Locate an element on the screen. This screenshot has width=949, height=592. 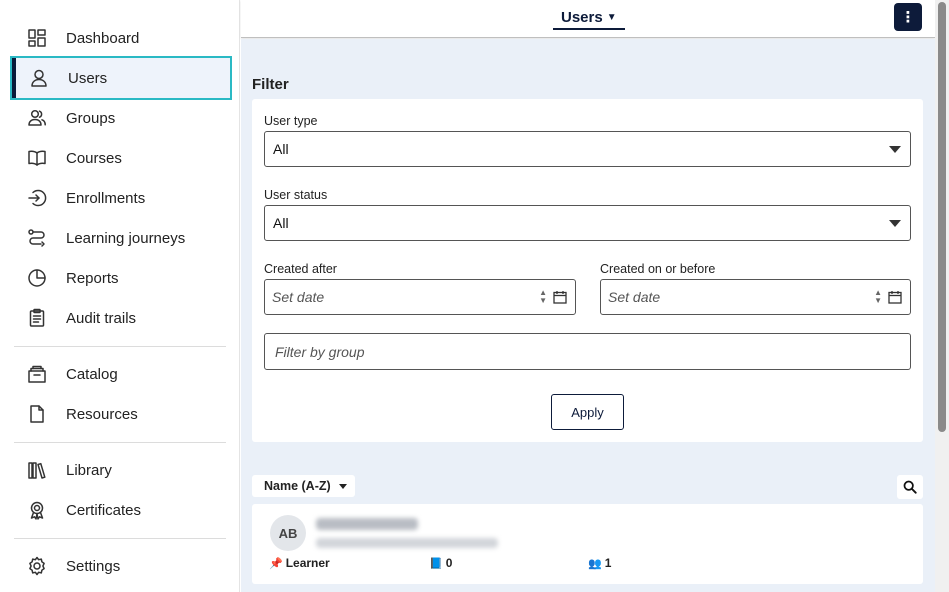
courses-count-value: 0 is located at coordinates (449, 563).